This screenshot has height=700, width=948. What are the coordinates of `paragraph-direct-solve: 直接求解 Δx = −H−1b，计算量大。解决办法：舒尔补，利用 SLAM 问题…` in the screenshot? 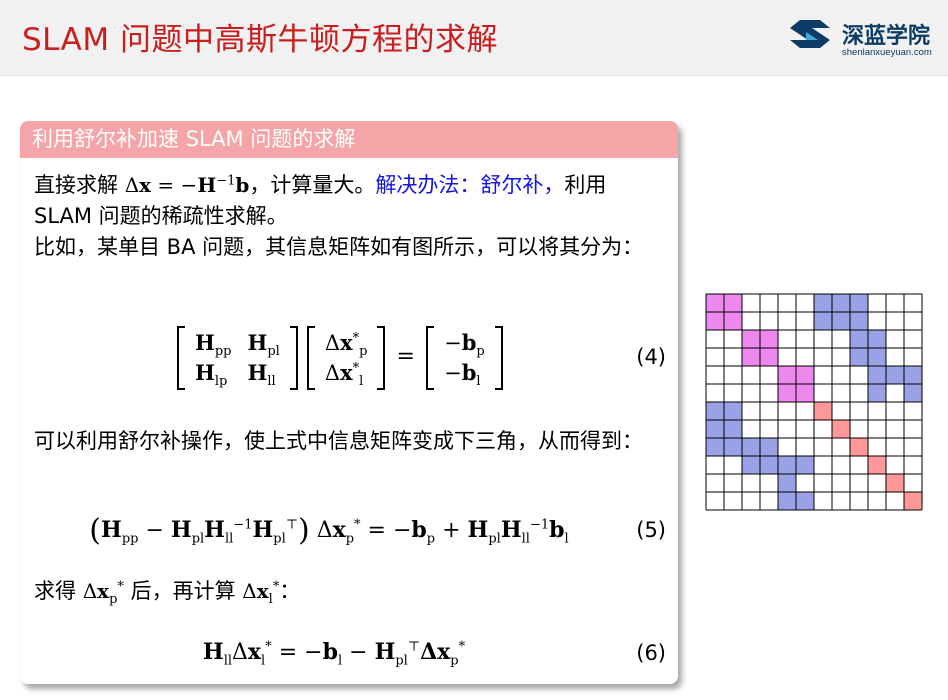 It's located at (320, 200).